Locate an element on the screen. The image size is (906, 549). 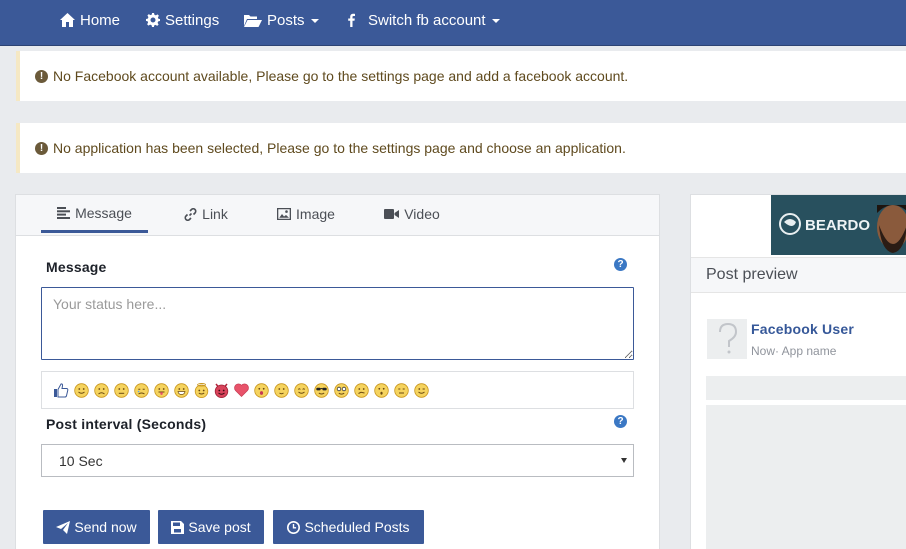
top-navbar: Home Settings Posts Switch fb account is located at coordinates (453, 23).